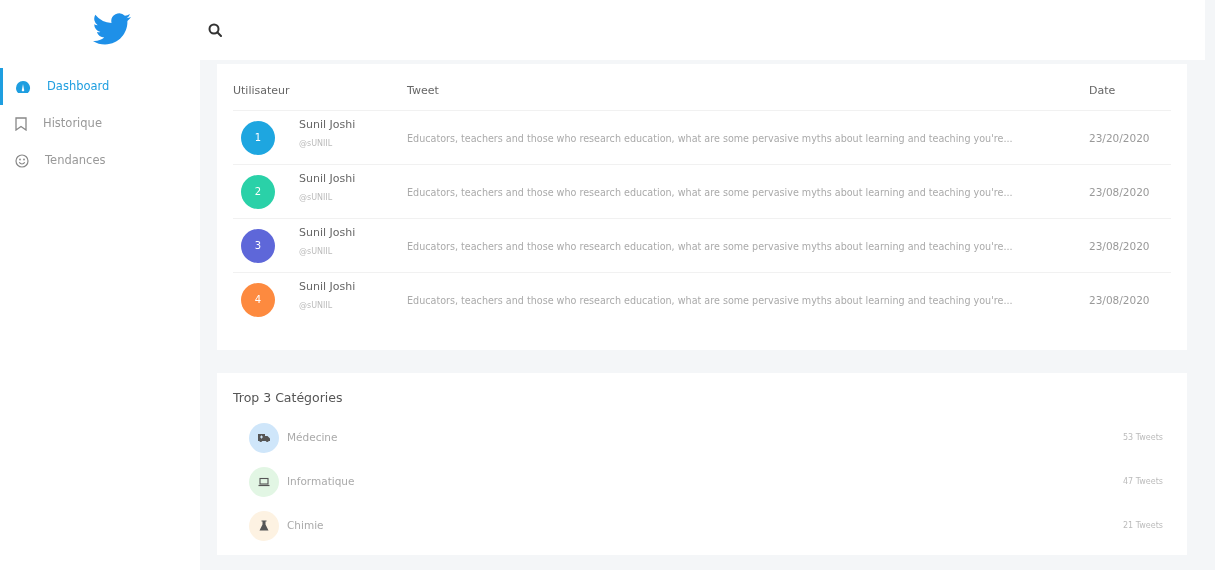  Describe the element at coordinates (264, 437) in the screenshot. I see `ambulance-icon` at that location.